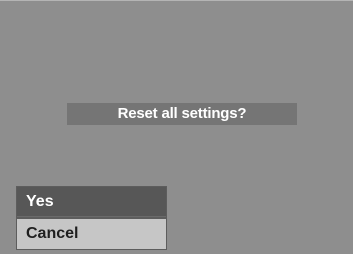 This screenshot has height=254, width=353. Describe the element at coordinates (182, 114) in the screenshot. I see `reset-prompt: Reset all settings?` at that location.